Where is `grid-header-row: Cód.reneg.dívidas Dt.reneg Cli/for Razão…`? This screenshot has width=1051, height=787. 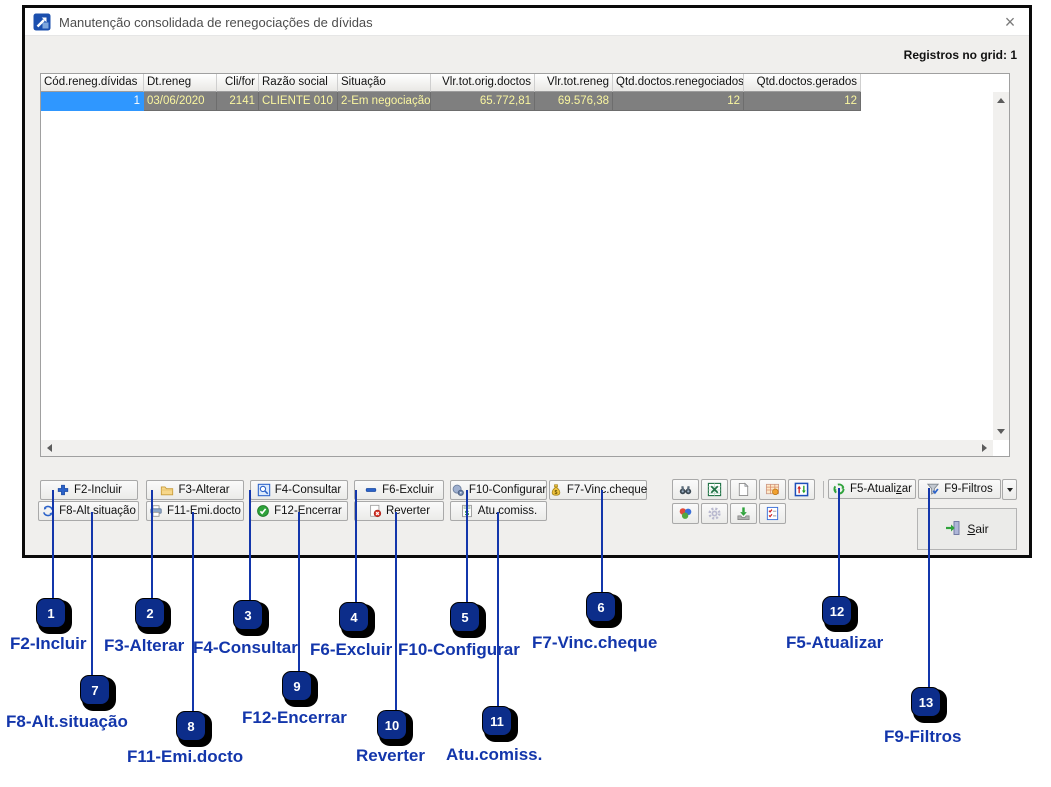 grid-header-row: Cód.reneg.dívidas Dt.reneg Cli/for Razão… is located at coordinates (525, 83).